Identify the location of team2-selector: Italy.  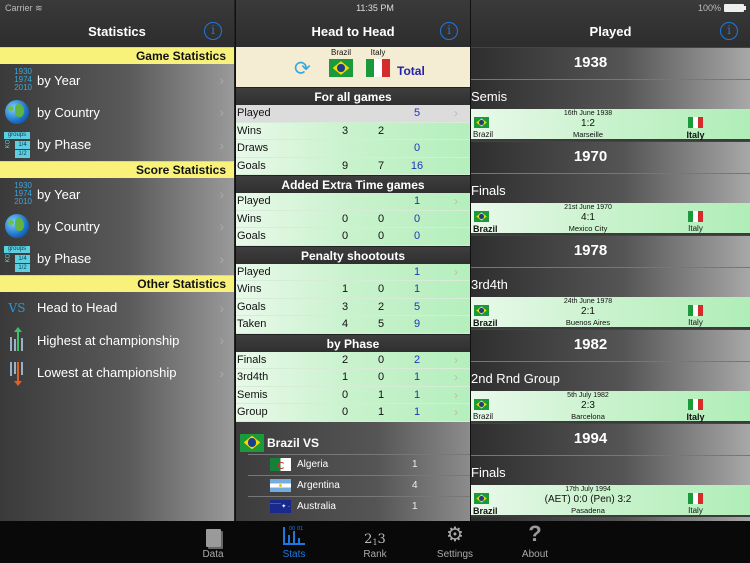
(378, 62).